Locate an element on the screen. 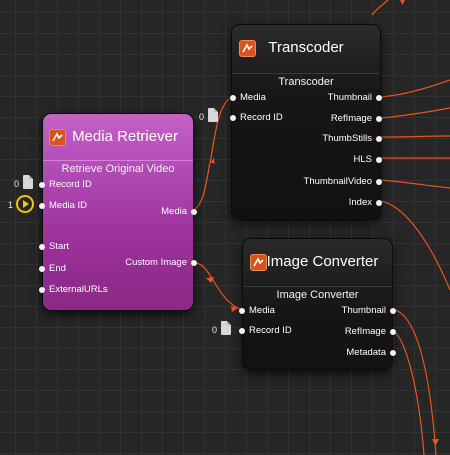  play-icon is located at coordinates (25, 204).